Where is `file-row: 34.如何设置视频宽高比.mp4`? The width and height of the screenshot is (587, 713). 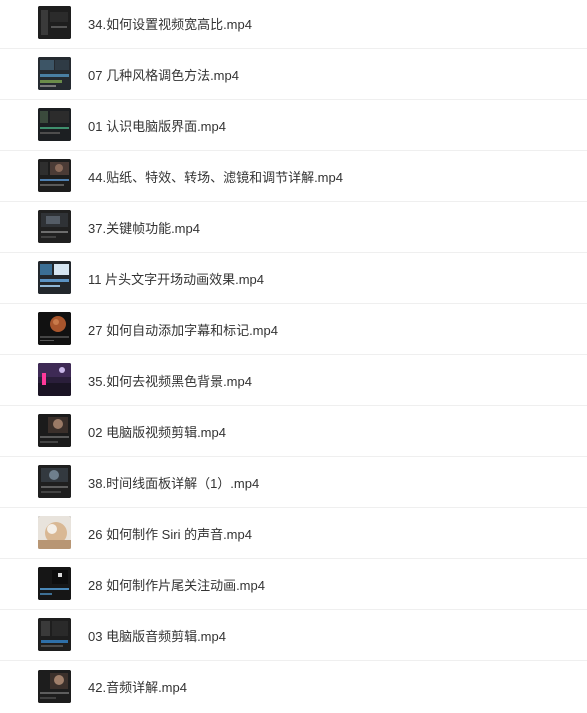
file-row: 34.如何设置视频宽高比.mp4 is located at coordinates (293, 24).